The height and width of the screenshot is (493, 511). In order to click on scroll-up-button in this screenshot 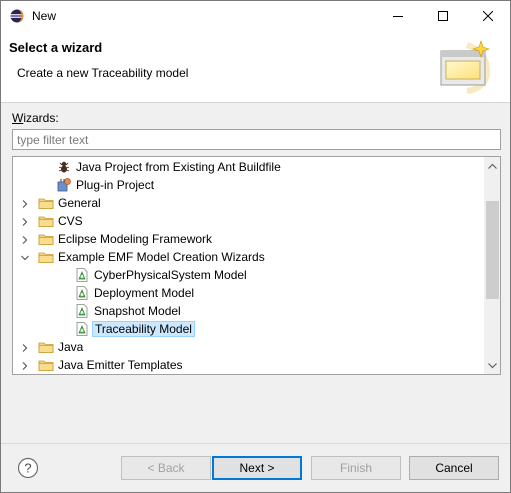, I will do `click(492, 165)`.